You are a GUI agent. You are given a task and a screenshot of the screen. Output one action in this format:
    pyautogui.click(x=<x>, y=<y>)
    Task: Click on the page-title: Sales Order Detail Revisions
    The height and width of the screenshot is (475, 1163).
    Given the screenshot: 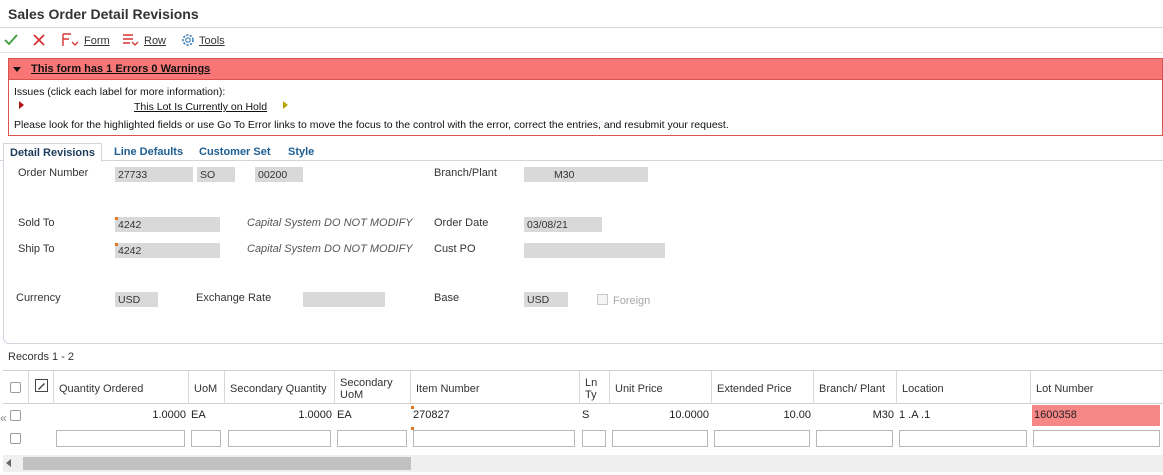 What is the action you would take?
    pyautogui.click(x=103, y=14)
    